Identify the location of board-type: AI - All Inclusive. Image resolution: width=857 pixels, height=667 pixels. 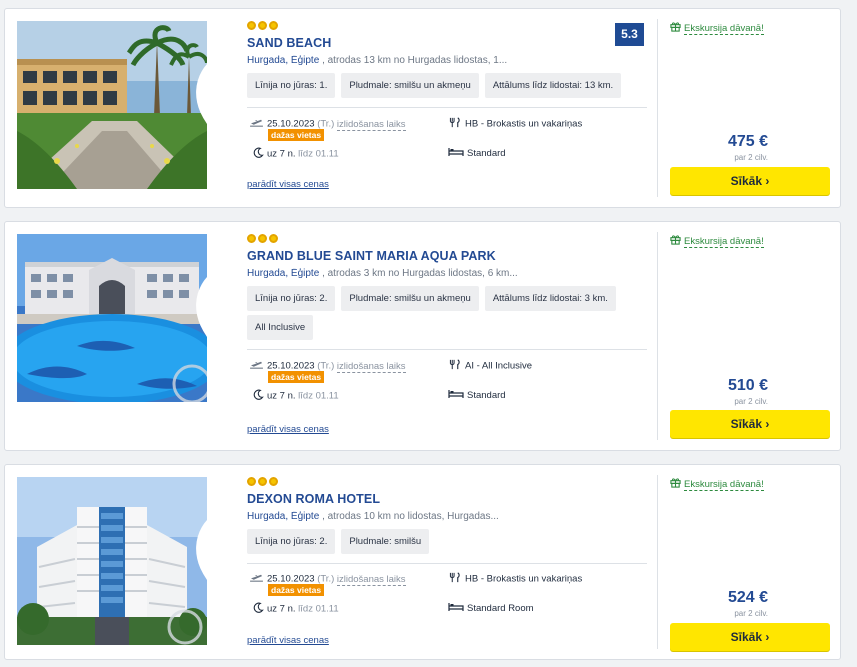
(499, 366).